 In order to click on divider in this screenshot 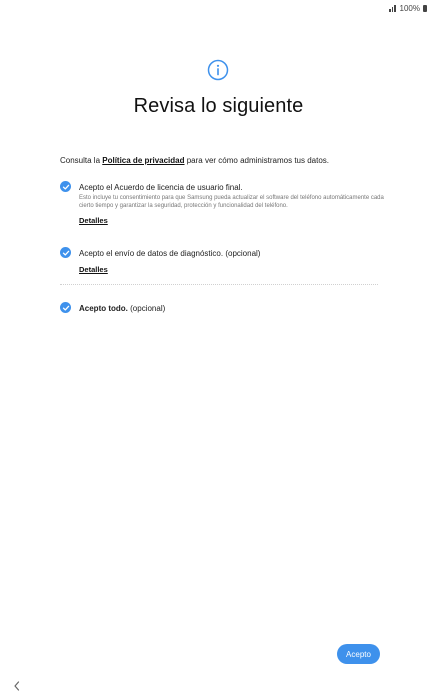, I will do `click(219, 284)`.